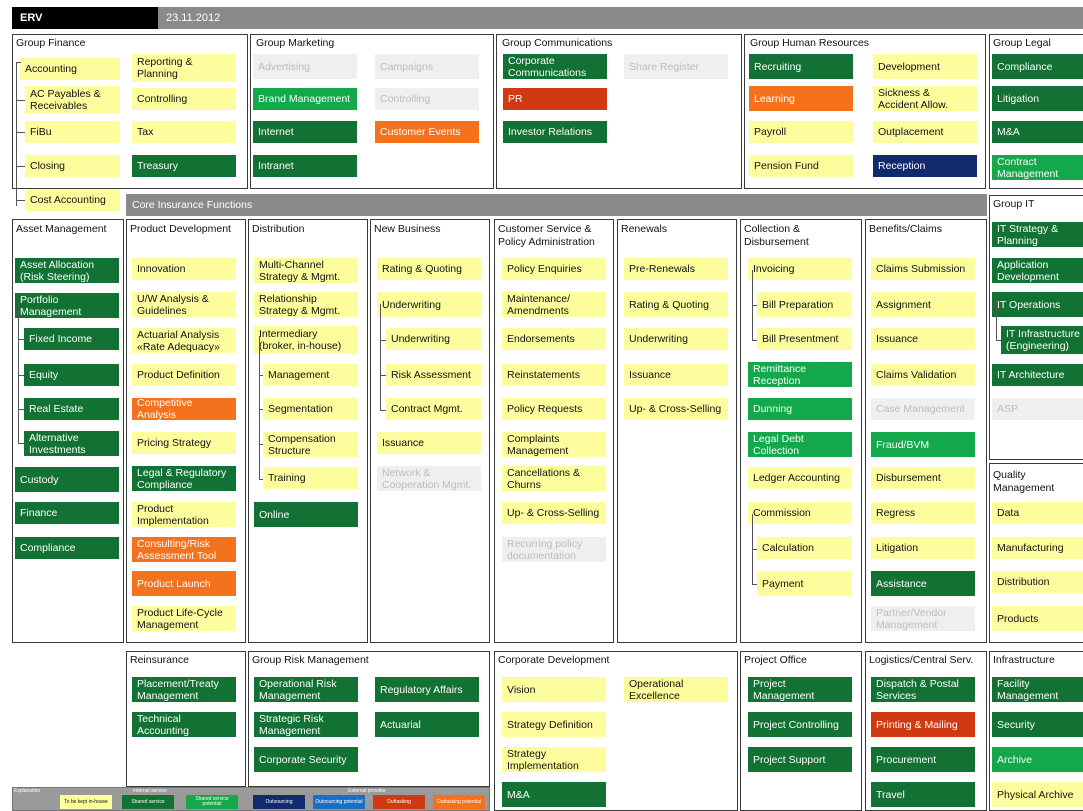 This screenshot has height=811, width=1083. I want to click on capability-portfolio-management: Portfolio Management, so click(67, 305).